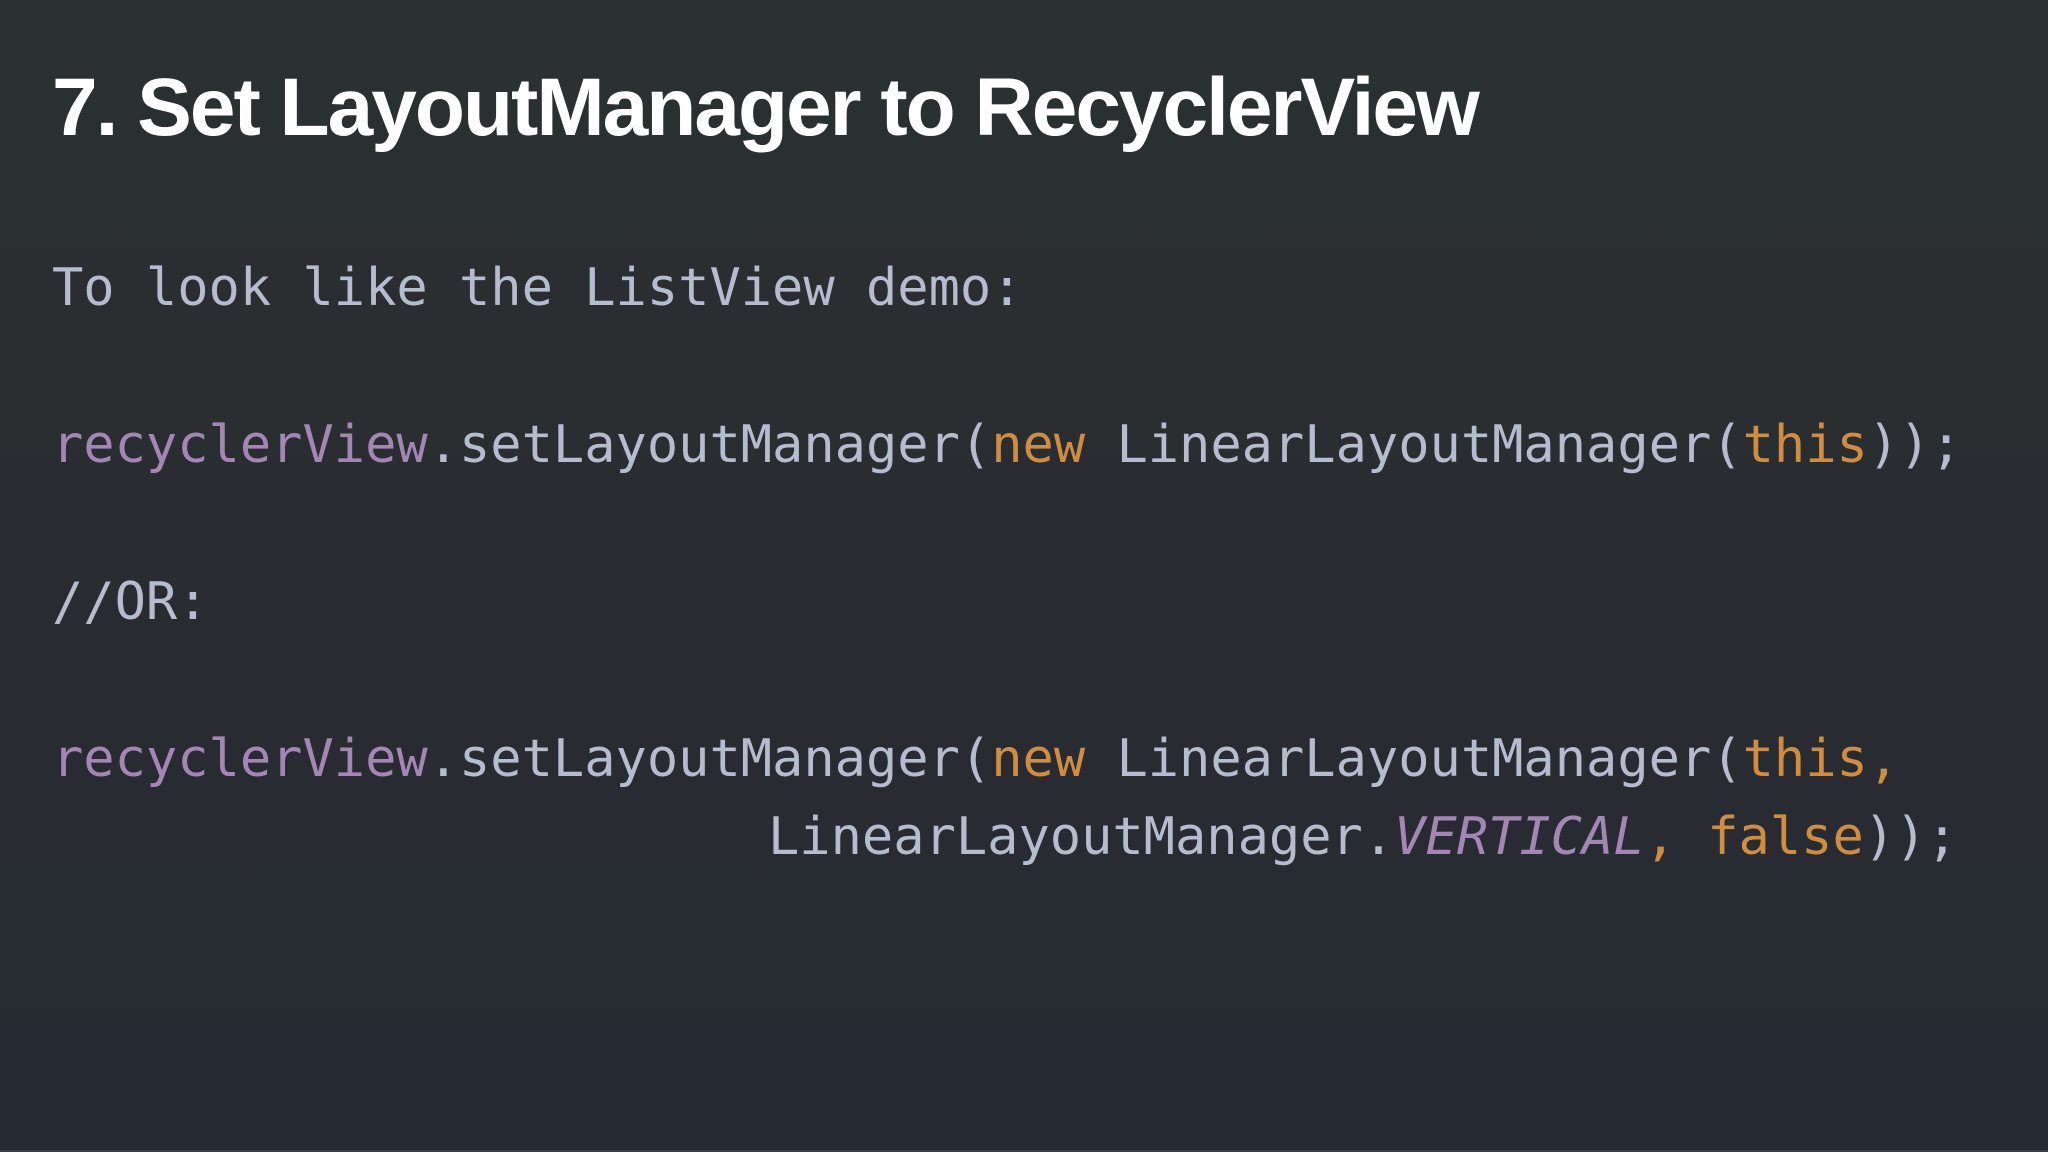 The height and width of the screenshot is (1152, 2048). What do you see at coordinates (1519, 837) in the screenshot?
I see `constant-vertical: VERTICAL` at bounding box center [1519, 837].